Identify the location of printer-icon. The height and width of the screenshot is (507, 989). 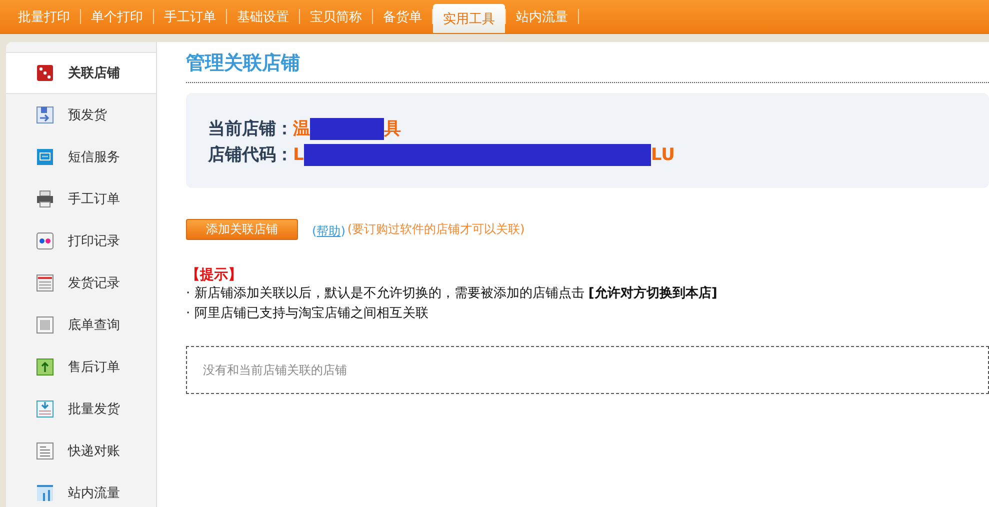
(45, 199).